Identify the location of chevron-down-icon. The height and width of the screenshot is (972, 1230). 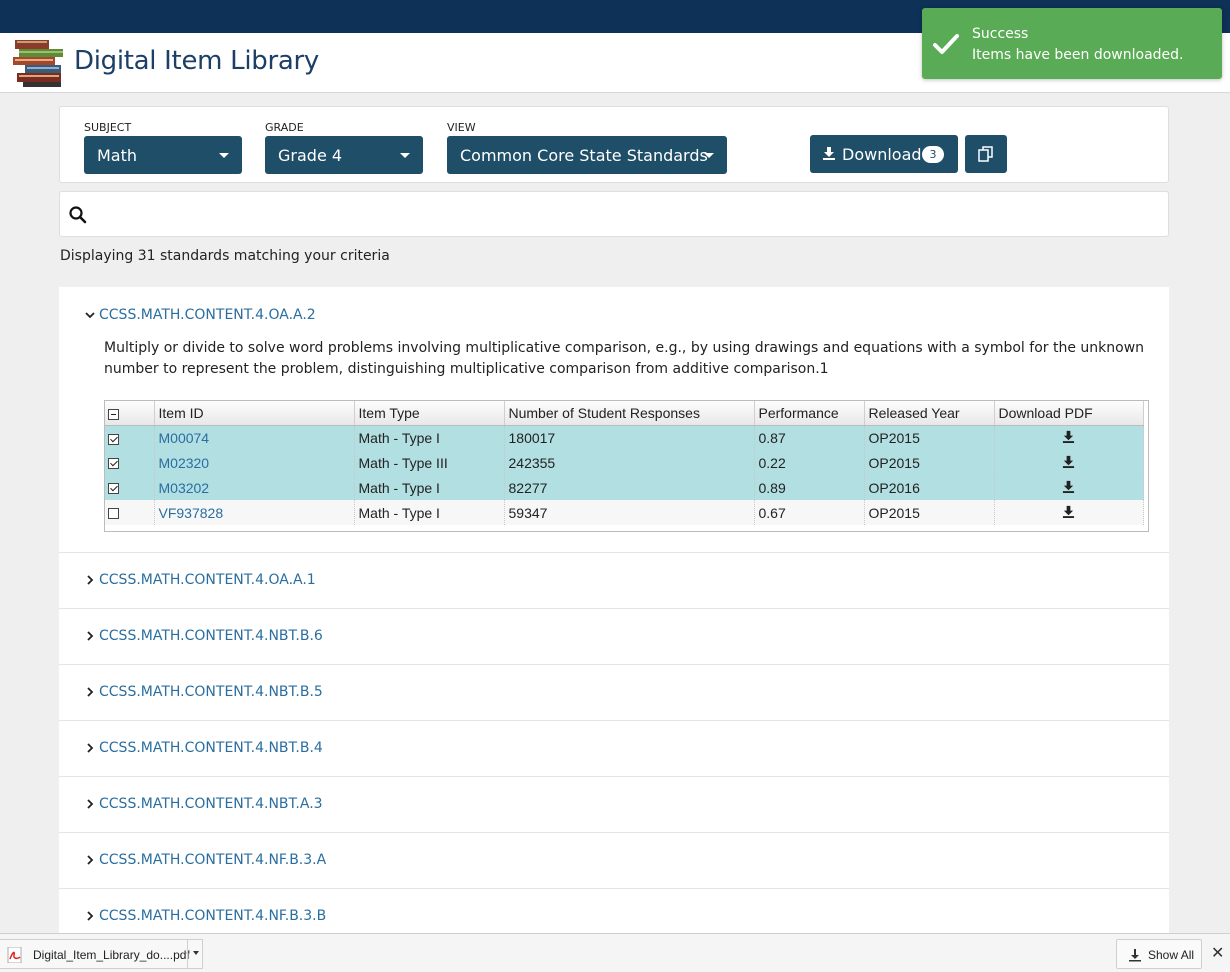
(90, 315).